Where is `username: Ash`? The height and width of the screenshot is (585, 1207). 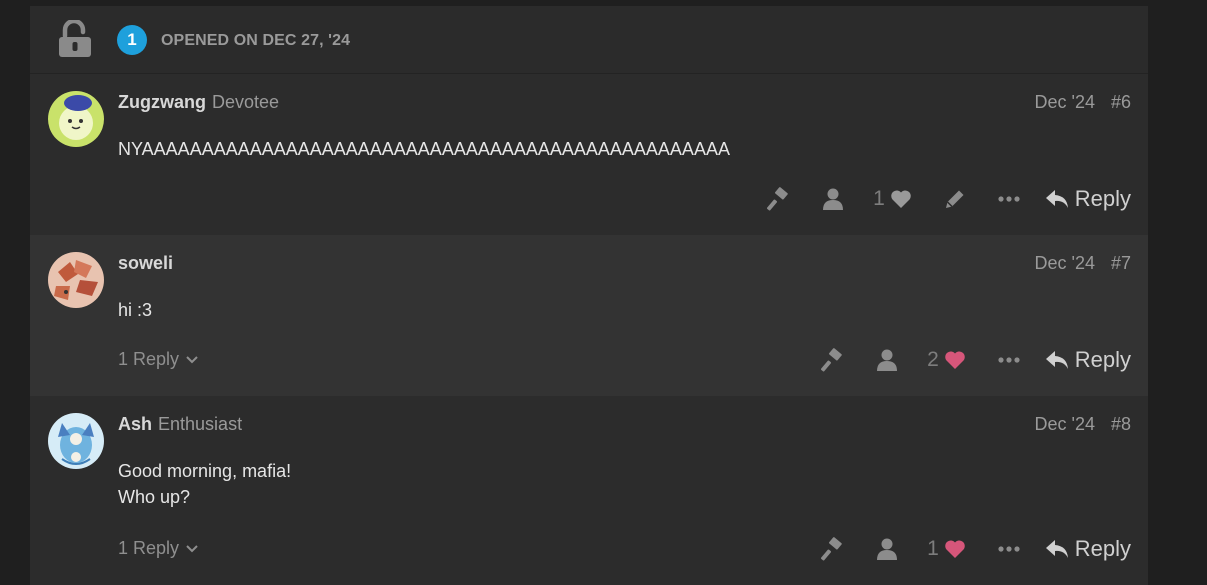 username: Ash is located at coordinates (135, 424).